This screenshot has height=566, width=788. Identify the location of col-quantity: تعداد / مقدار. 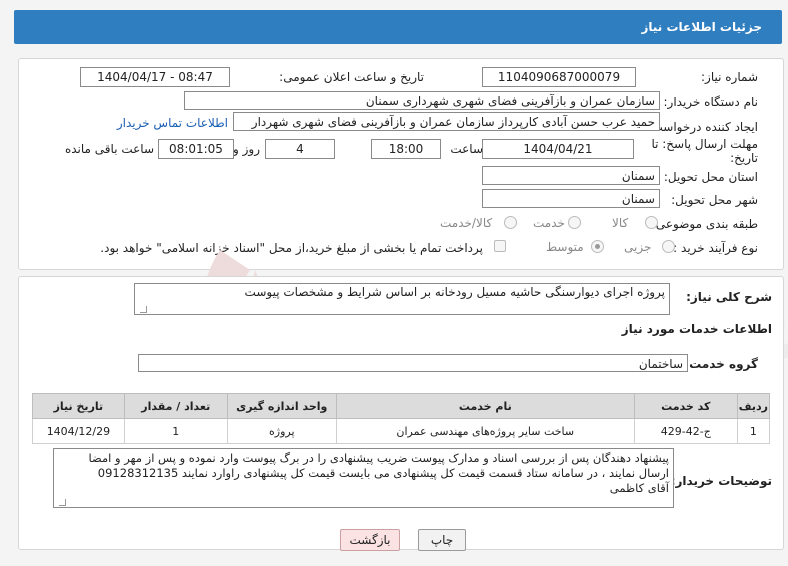
(175, 406).